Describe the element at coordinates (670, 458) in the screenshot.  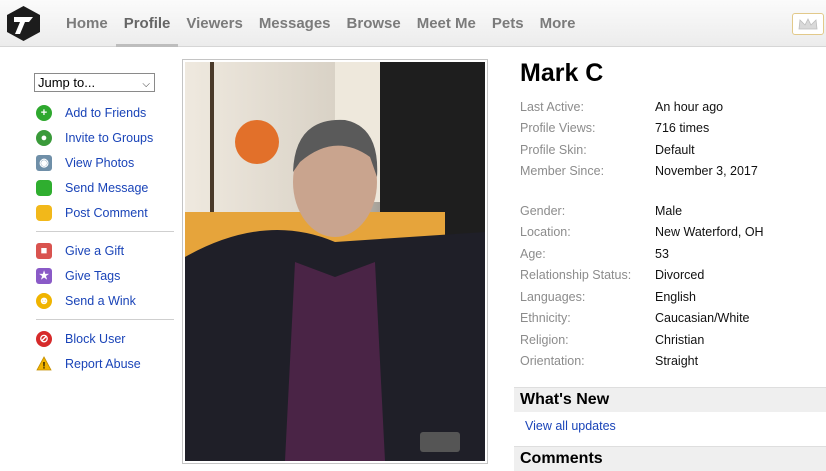
I see `comments-header: Comments` at that location.